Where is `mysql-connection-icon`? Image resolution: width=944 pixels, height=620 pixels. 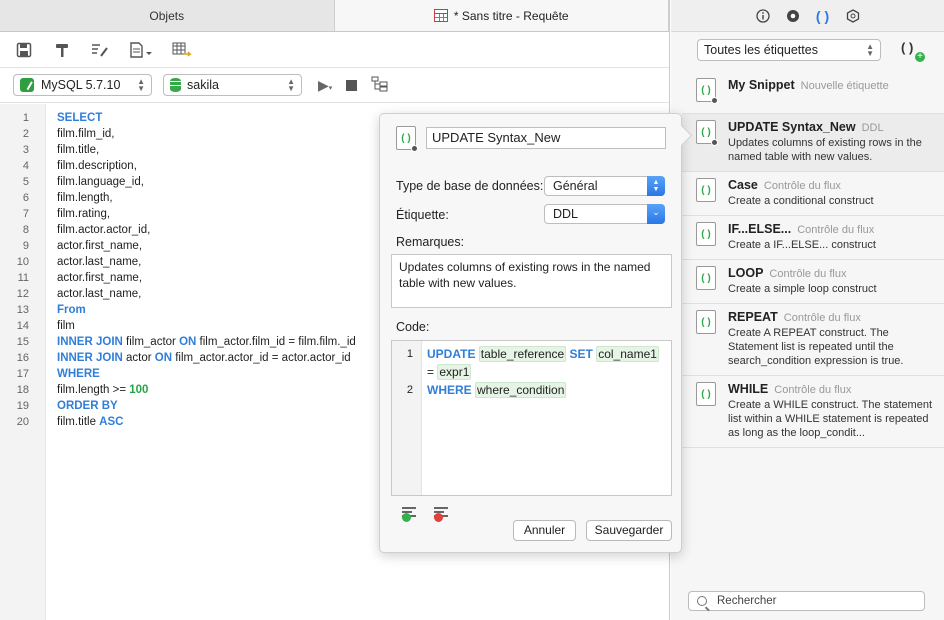 mysql-connection-icon is located at coordinates (27, 85).